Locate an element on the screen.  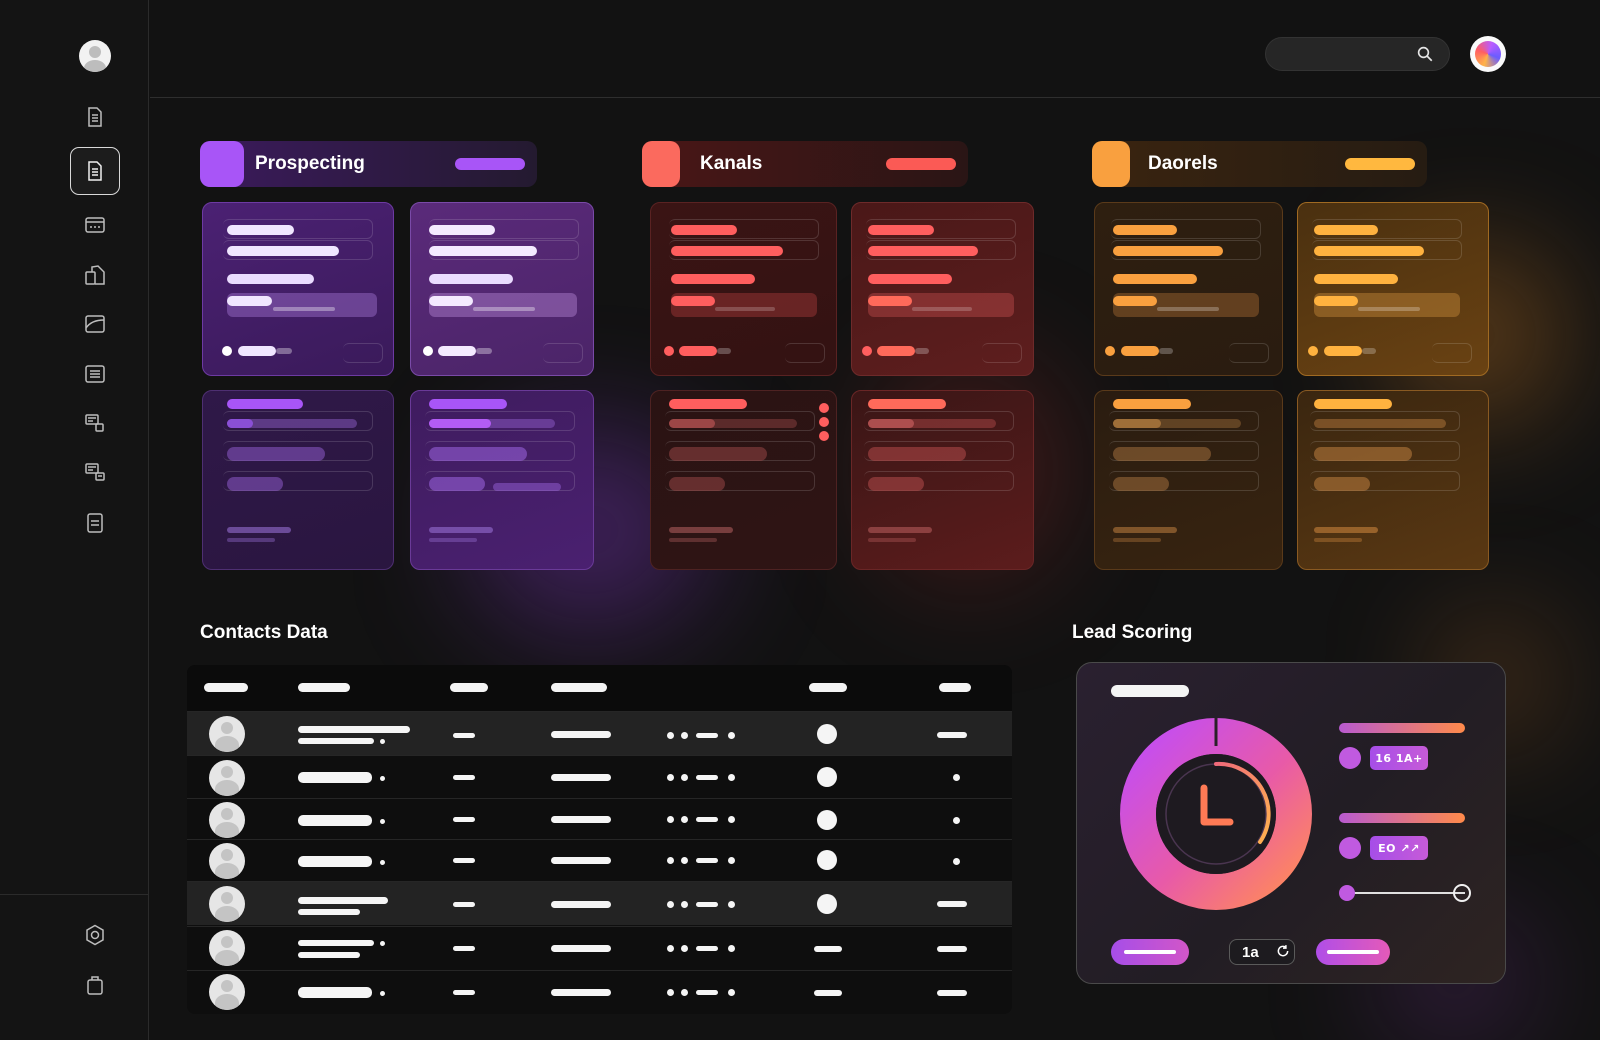
note-icon is located at coordinates (95, 523).